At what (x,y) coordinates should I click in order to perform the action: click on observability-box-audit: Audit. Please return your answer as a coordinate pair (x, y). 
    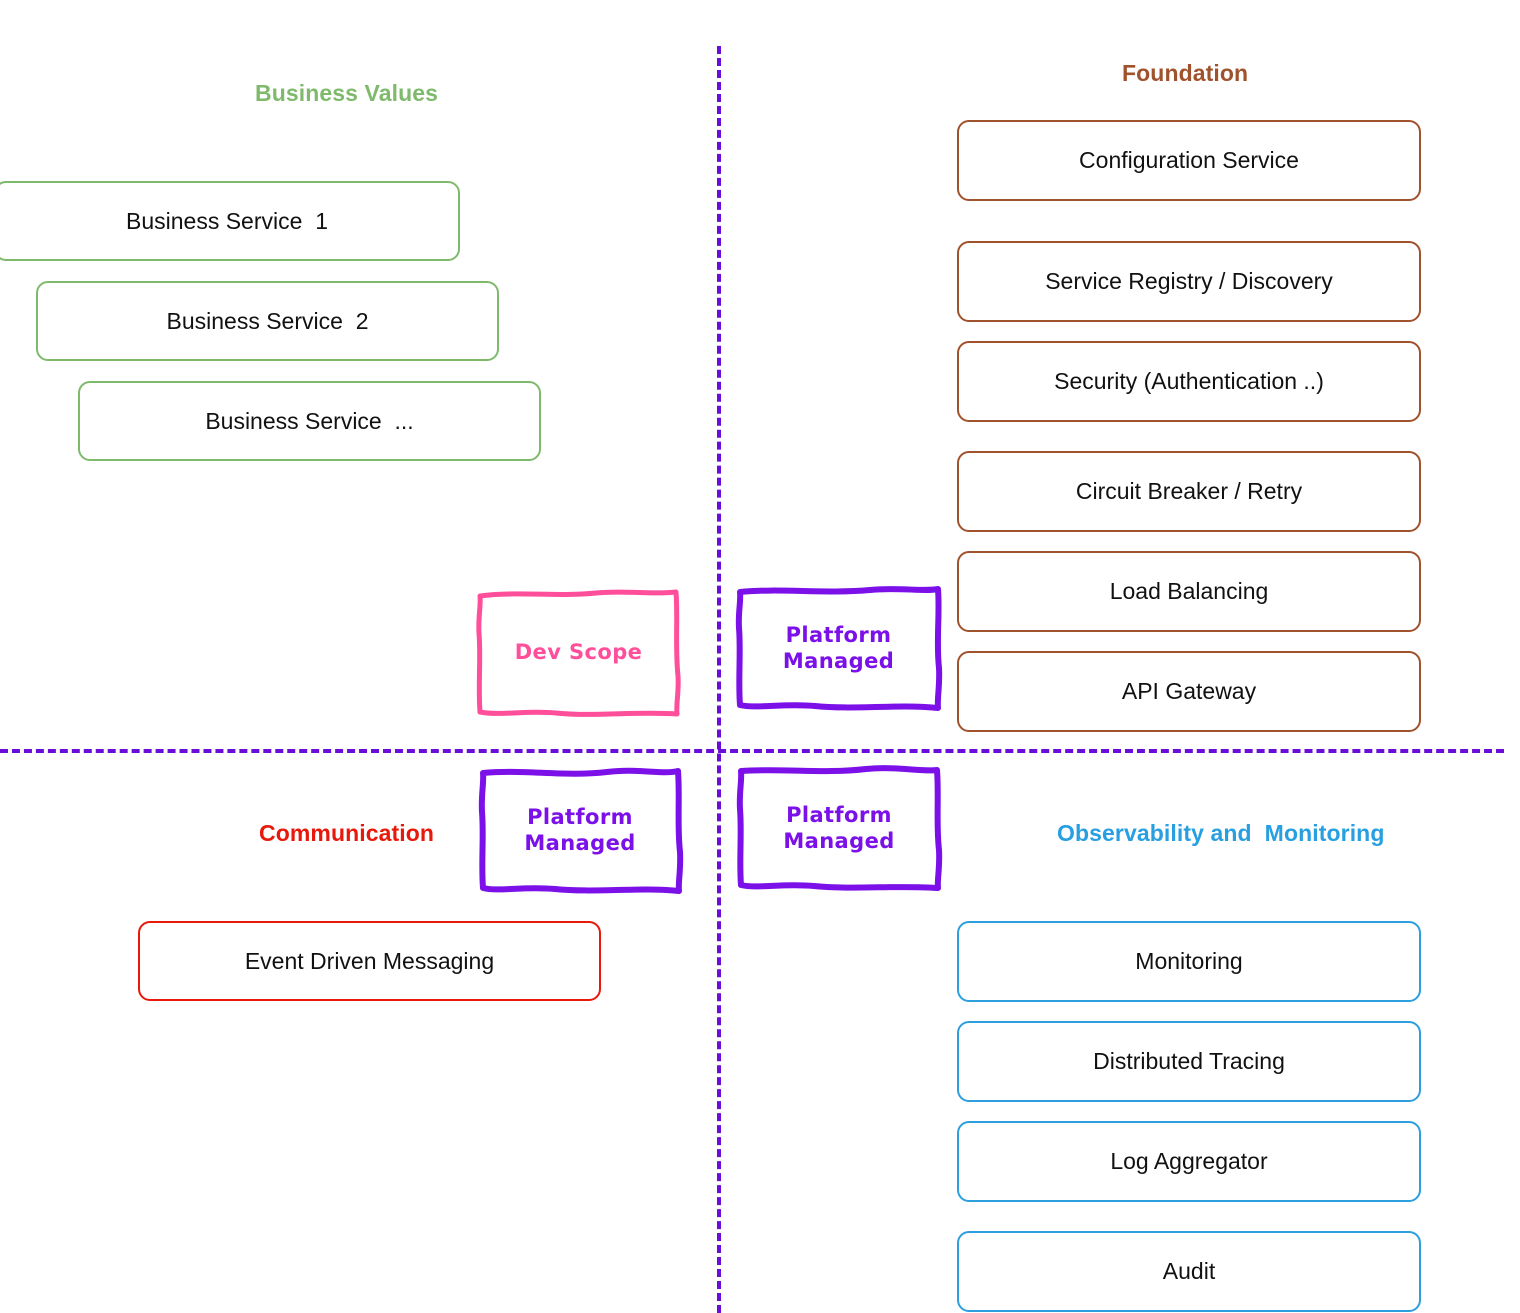
    Looking at the image, I should click on (1189, 1271).